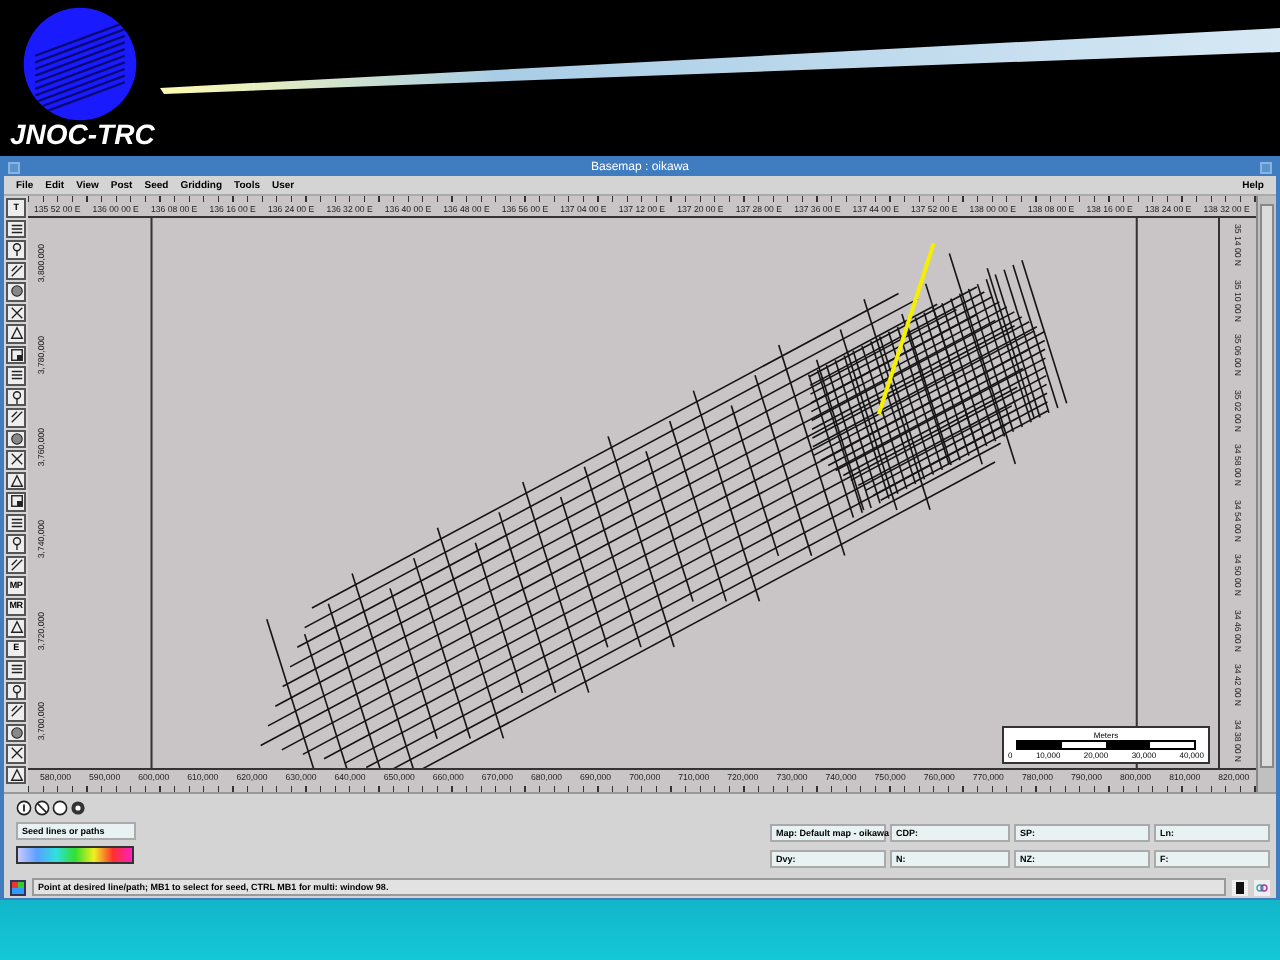  I want to click on prohibited-icon, so click(42, 808).